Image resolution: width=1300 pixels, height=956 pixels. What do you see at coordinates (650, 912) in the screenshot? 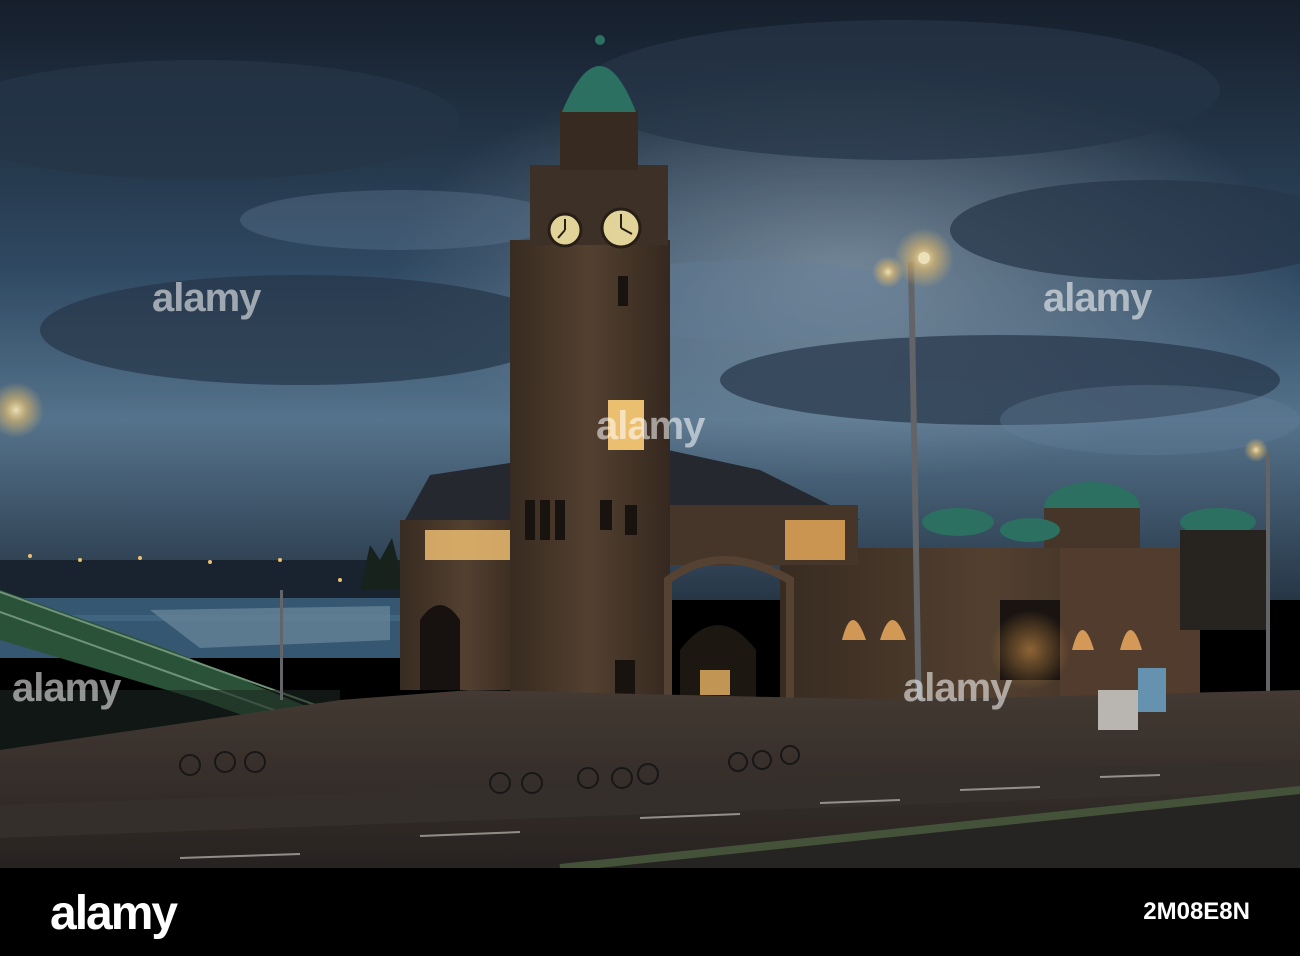
I see `footer-bar: alamy 2M08E8N` at bounding box center [650, 912].